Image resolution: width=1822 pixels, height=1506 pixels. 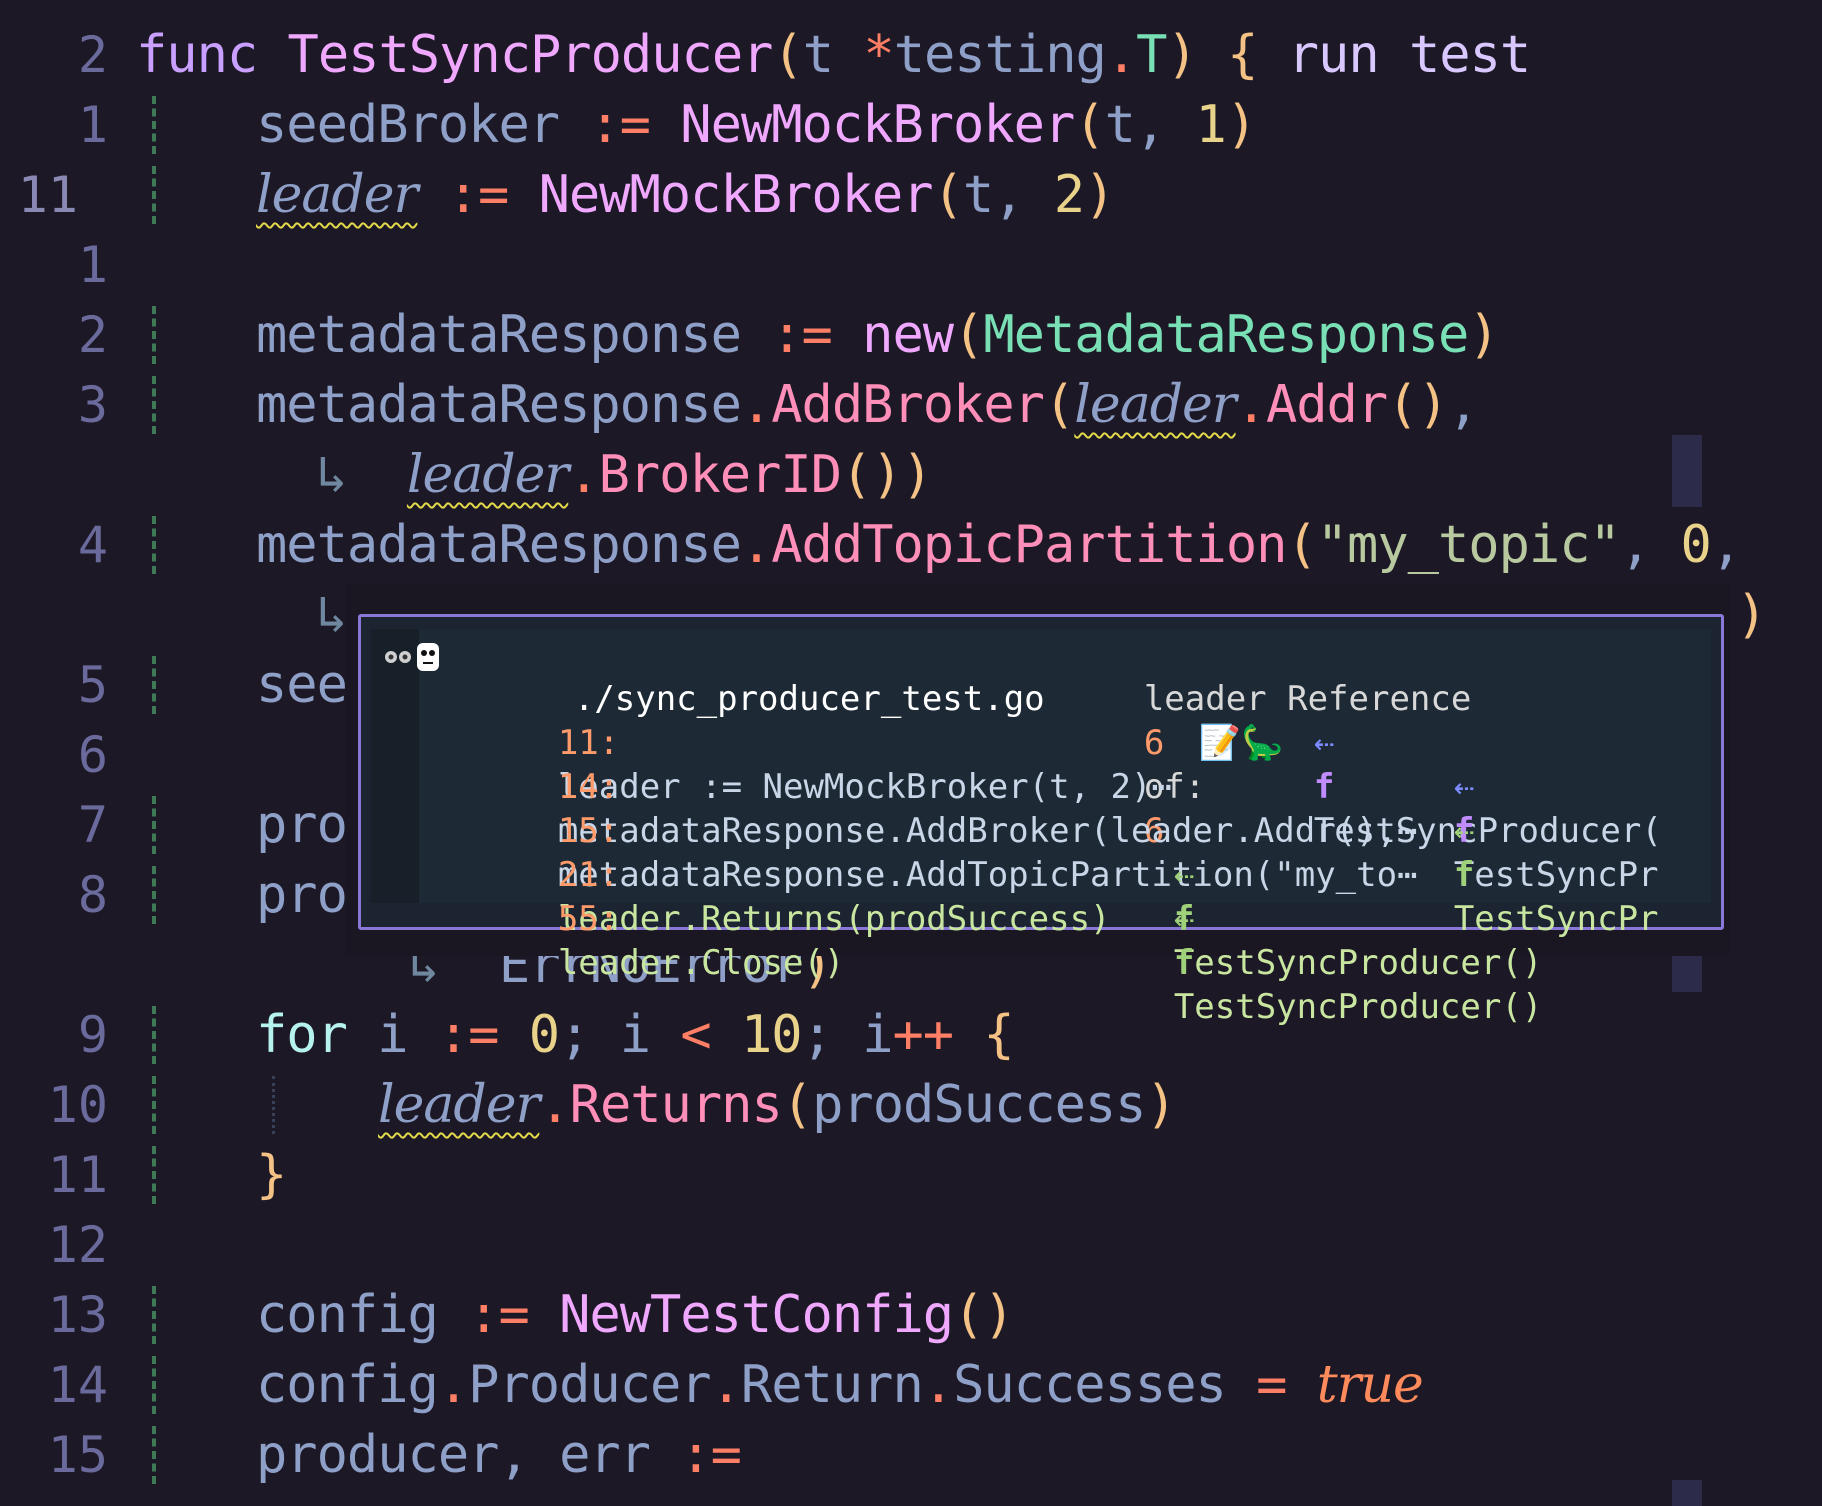 What do you see at coordinates (979, 1105) in the screenshot?
I see `code-token: prodSuccess` at bounding box center [979, 1105].